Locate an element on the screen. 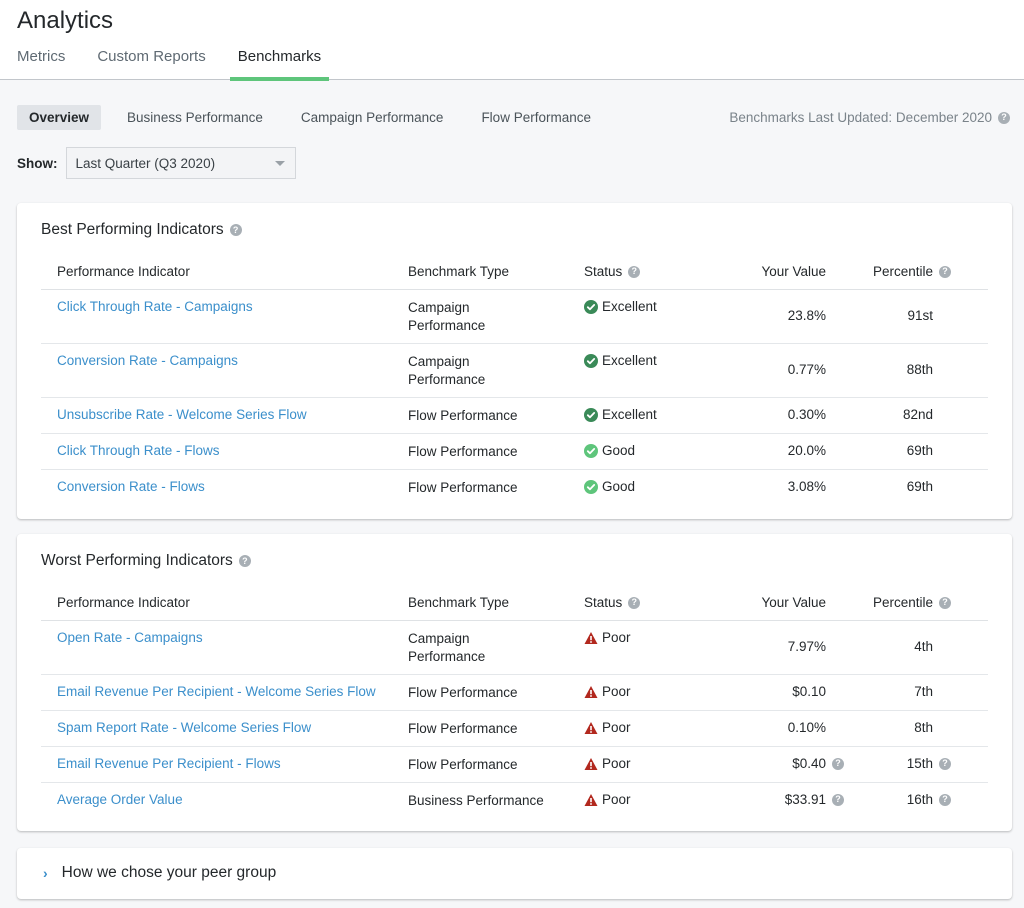 The image size is (1024, 908). period-select: Last Quarter (Q3 2020) is located at coordinates (180, 163).